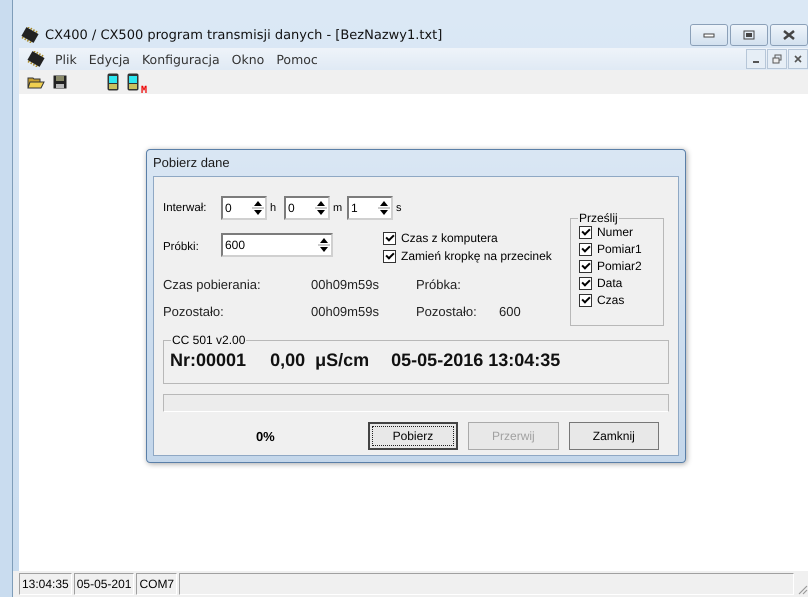  What do you see at coordinates (68, 59) in the screenshot?
I see `menu-item: Plik` at bounding box center [68, 59].